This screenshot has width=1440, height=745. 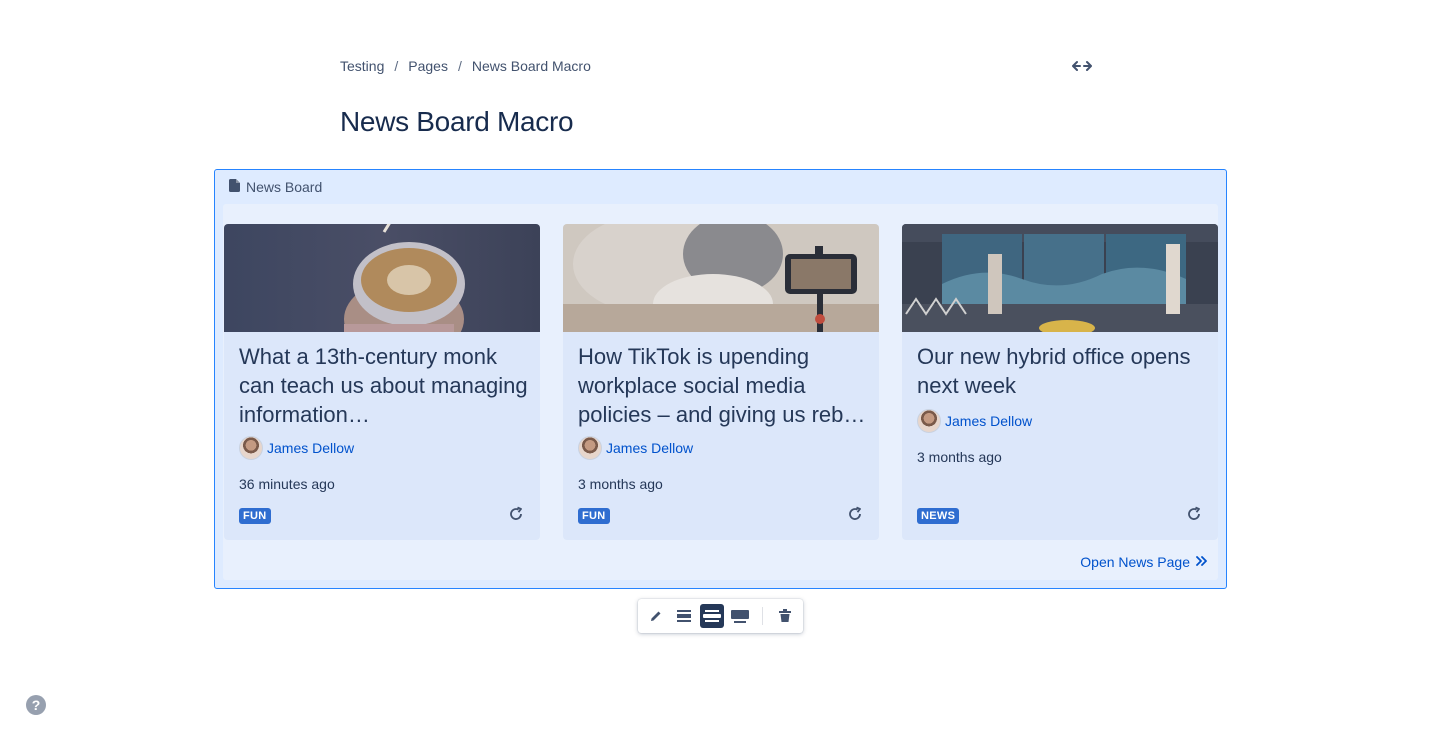 I want to click on delete-icon, so click(x=785, y=616).